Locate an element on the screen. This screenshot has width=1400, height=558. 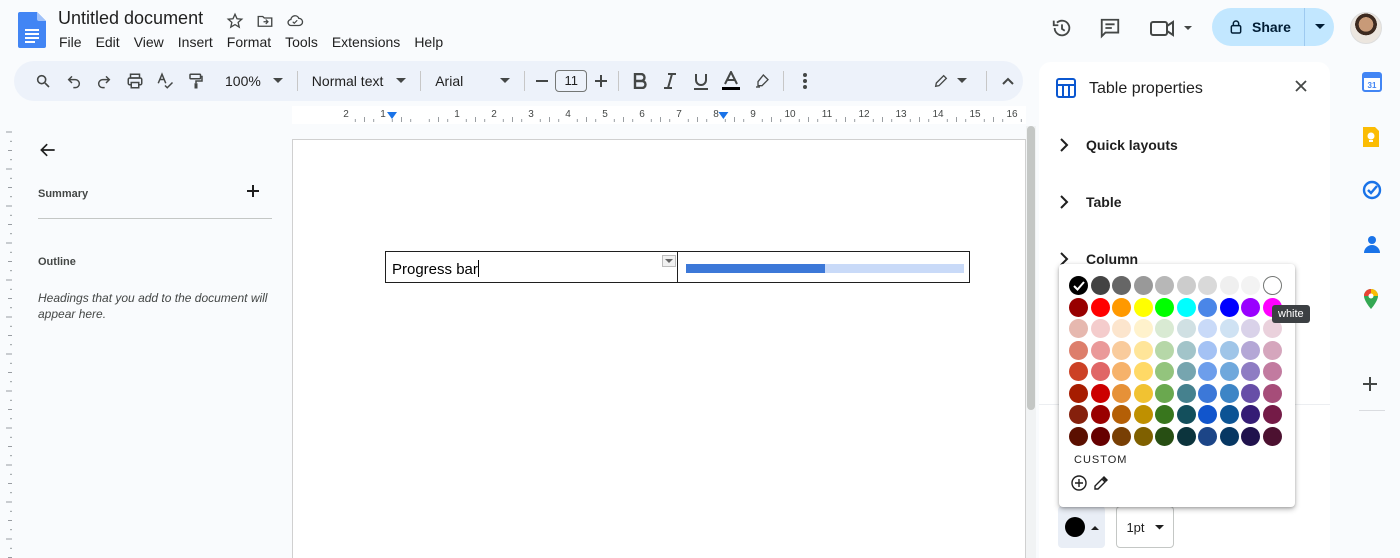
version-history-icon is located at coordinates (1062, 28).